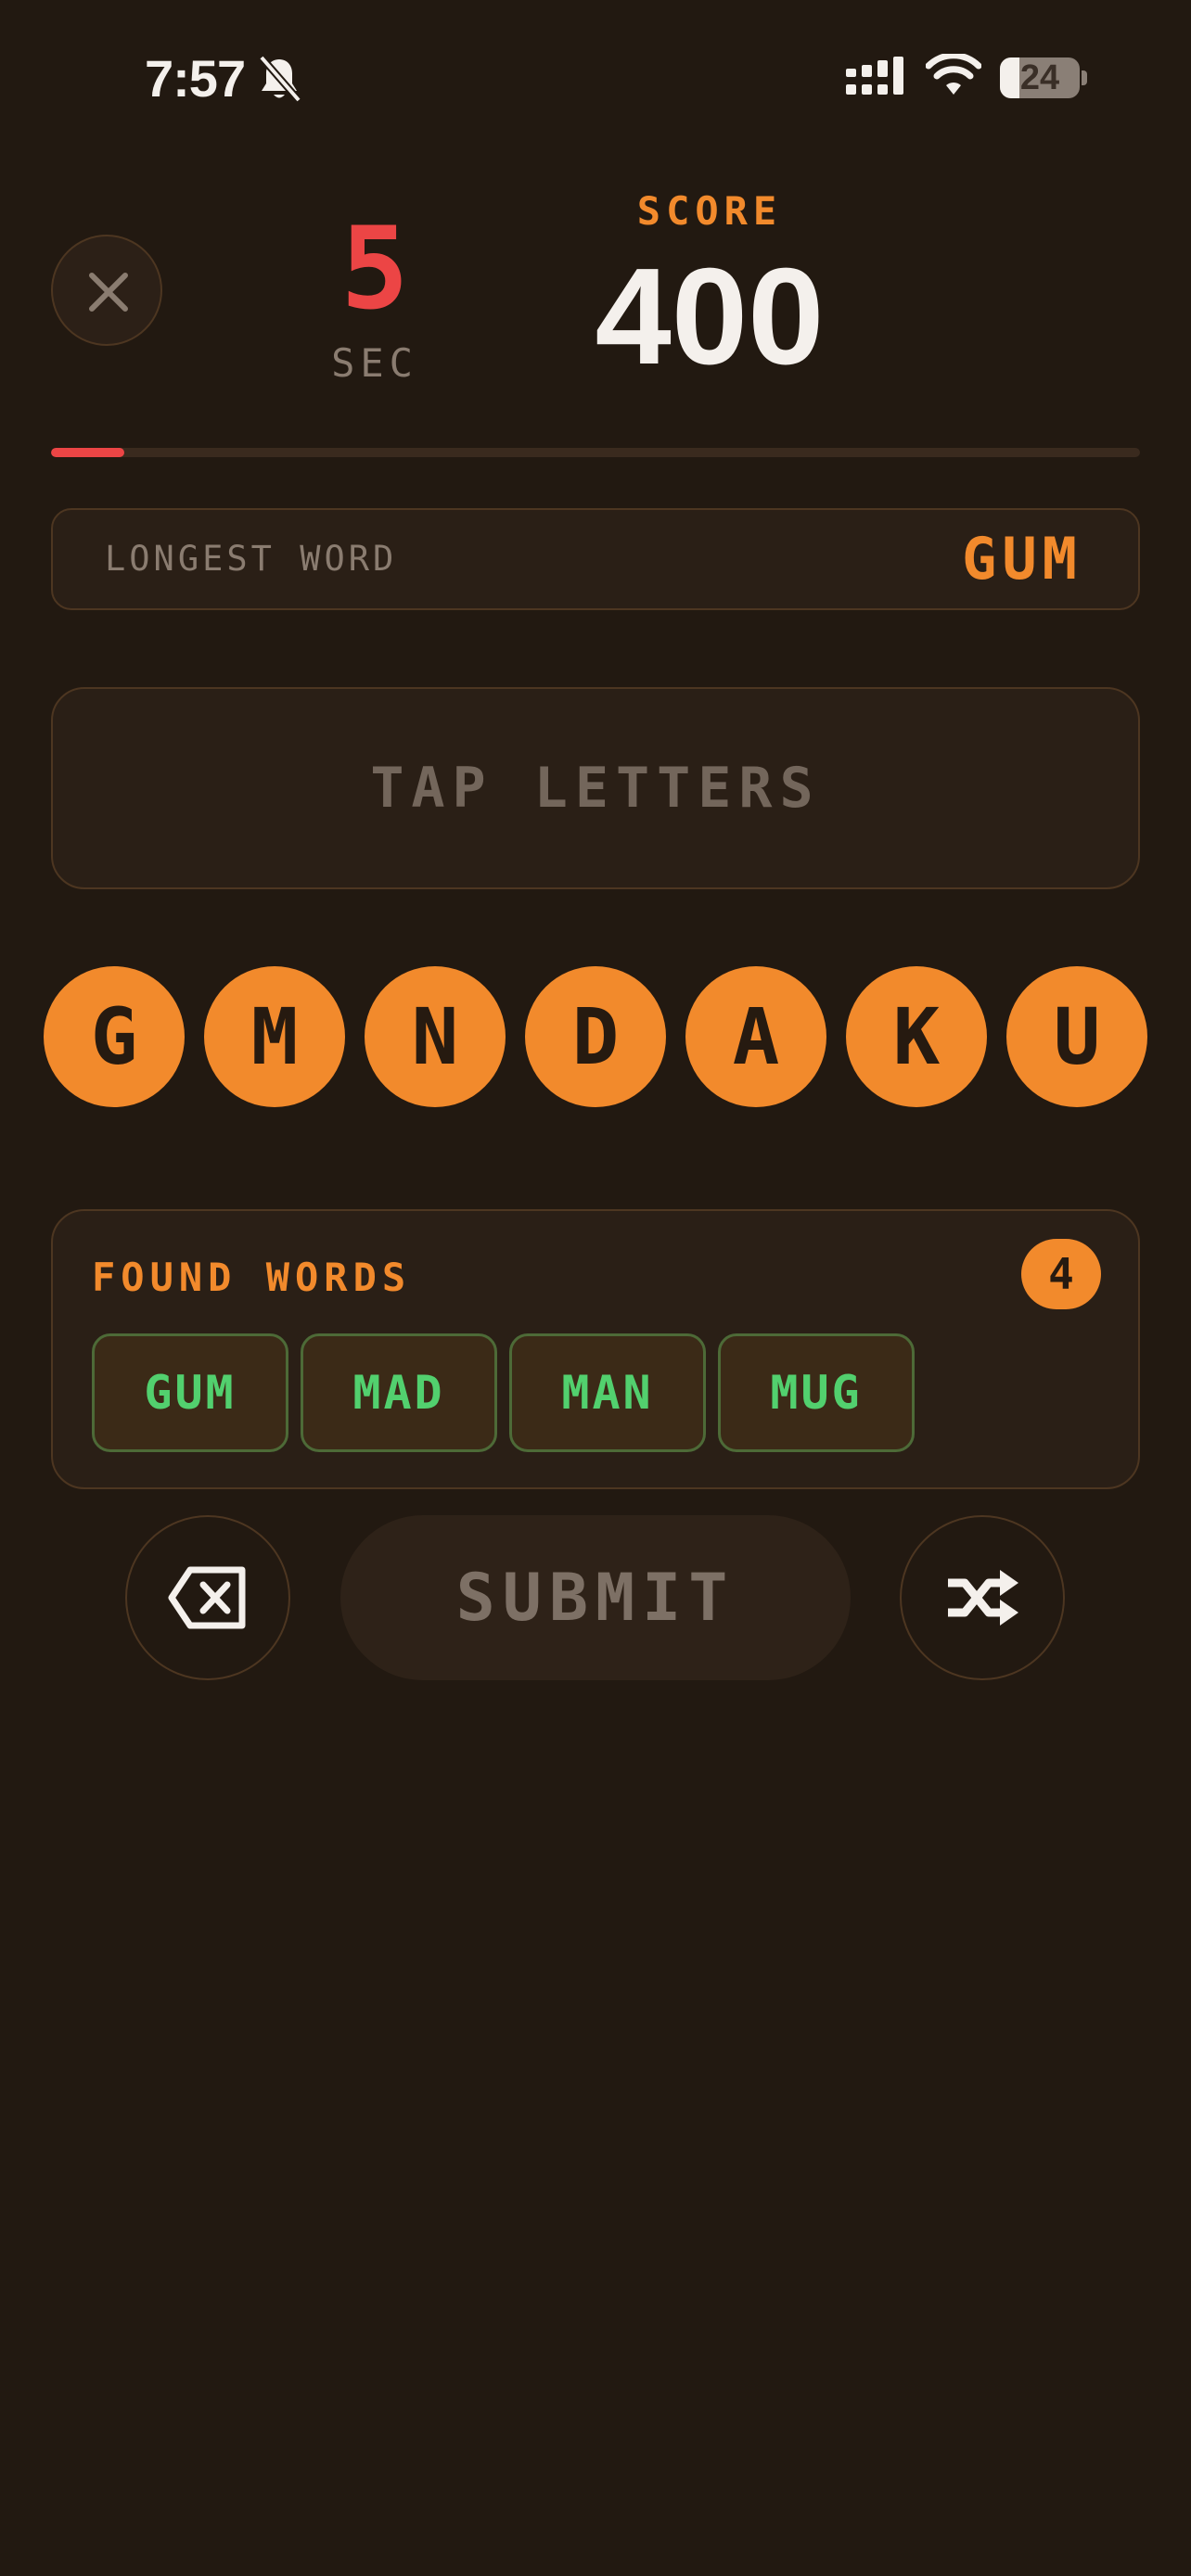 The image size is (1191, 2576). I want to click on time-progress-fill, so click(87, 452).